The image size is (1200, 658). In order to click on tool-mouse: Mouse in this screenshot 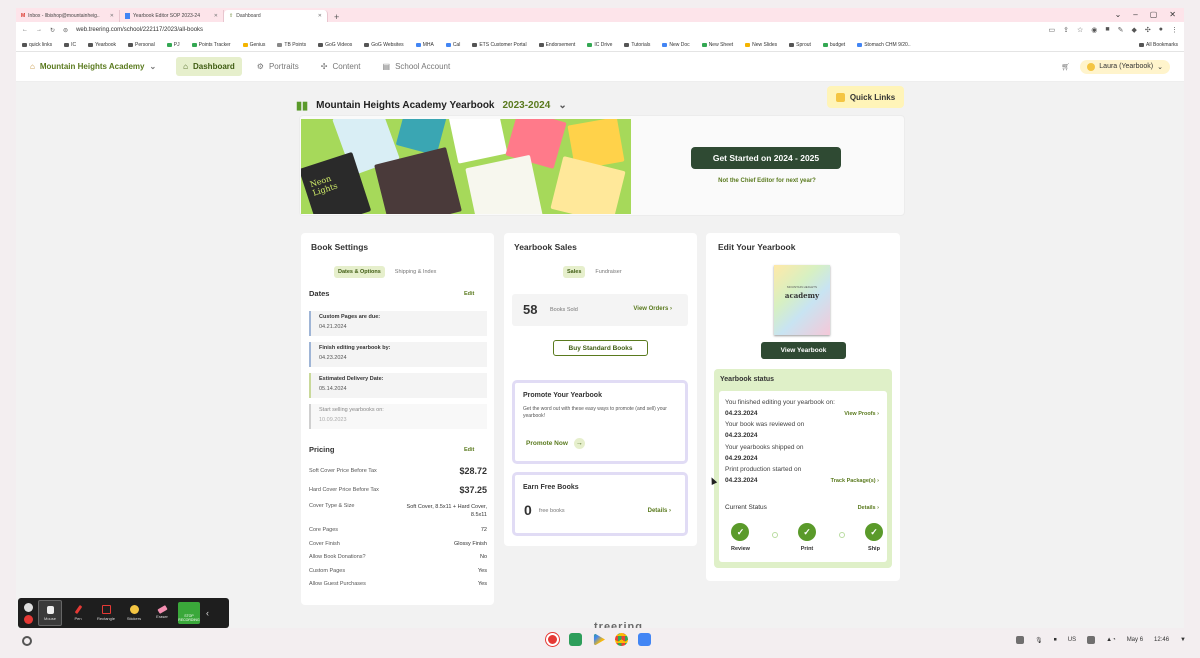, I will do `click(50, 613)`.